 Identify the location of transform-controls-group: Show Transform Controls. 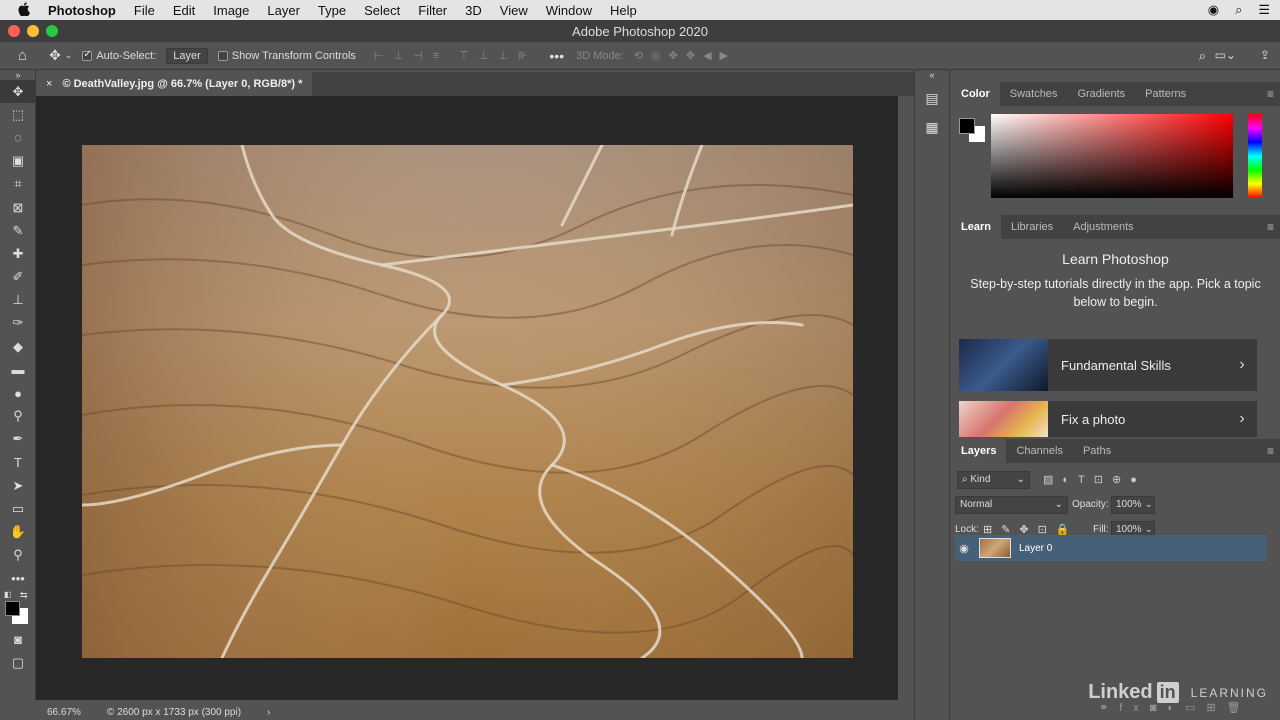
(286, 56).